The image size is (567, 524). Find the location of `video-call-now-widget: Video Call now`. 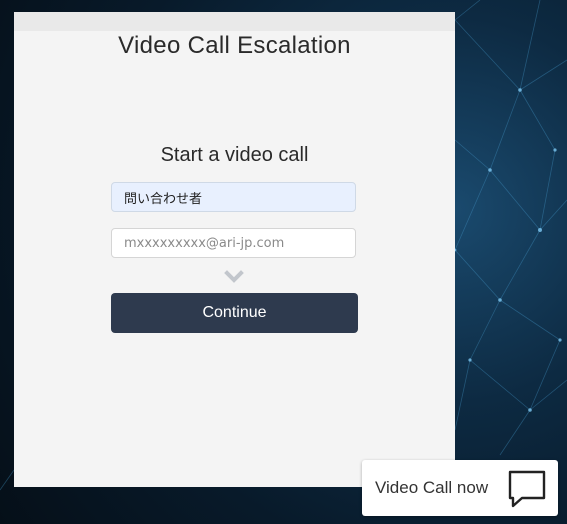

video-call-now-widget: Video Call now is located at coordinates (460, 488).